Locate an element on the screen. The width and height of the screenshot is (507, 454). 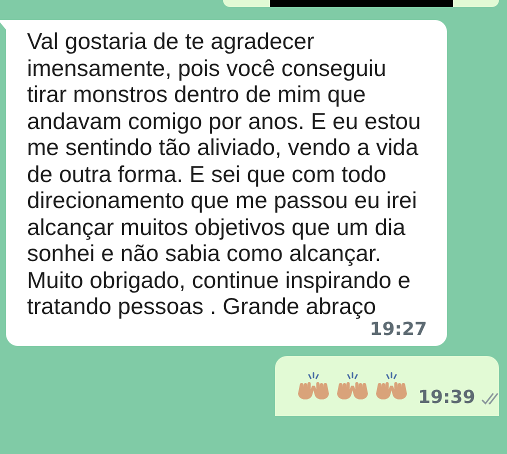
message-time: 19:39 is located at coordinates (447, 397).